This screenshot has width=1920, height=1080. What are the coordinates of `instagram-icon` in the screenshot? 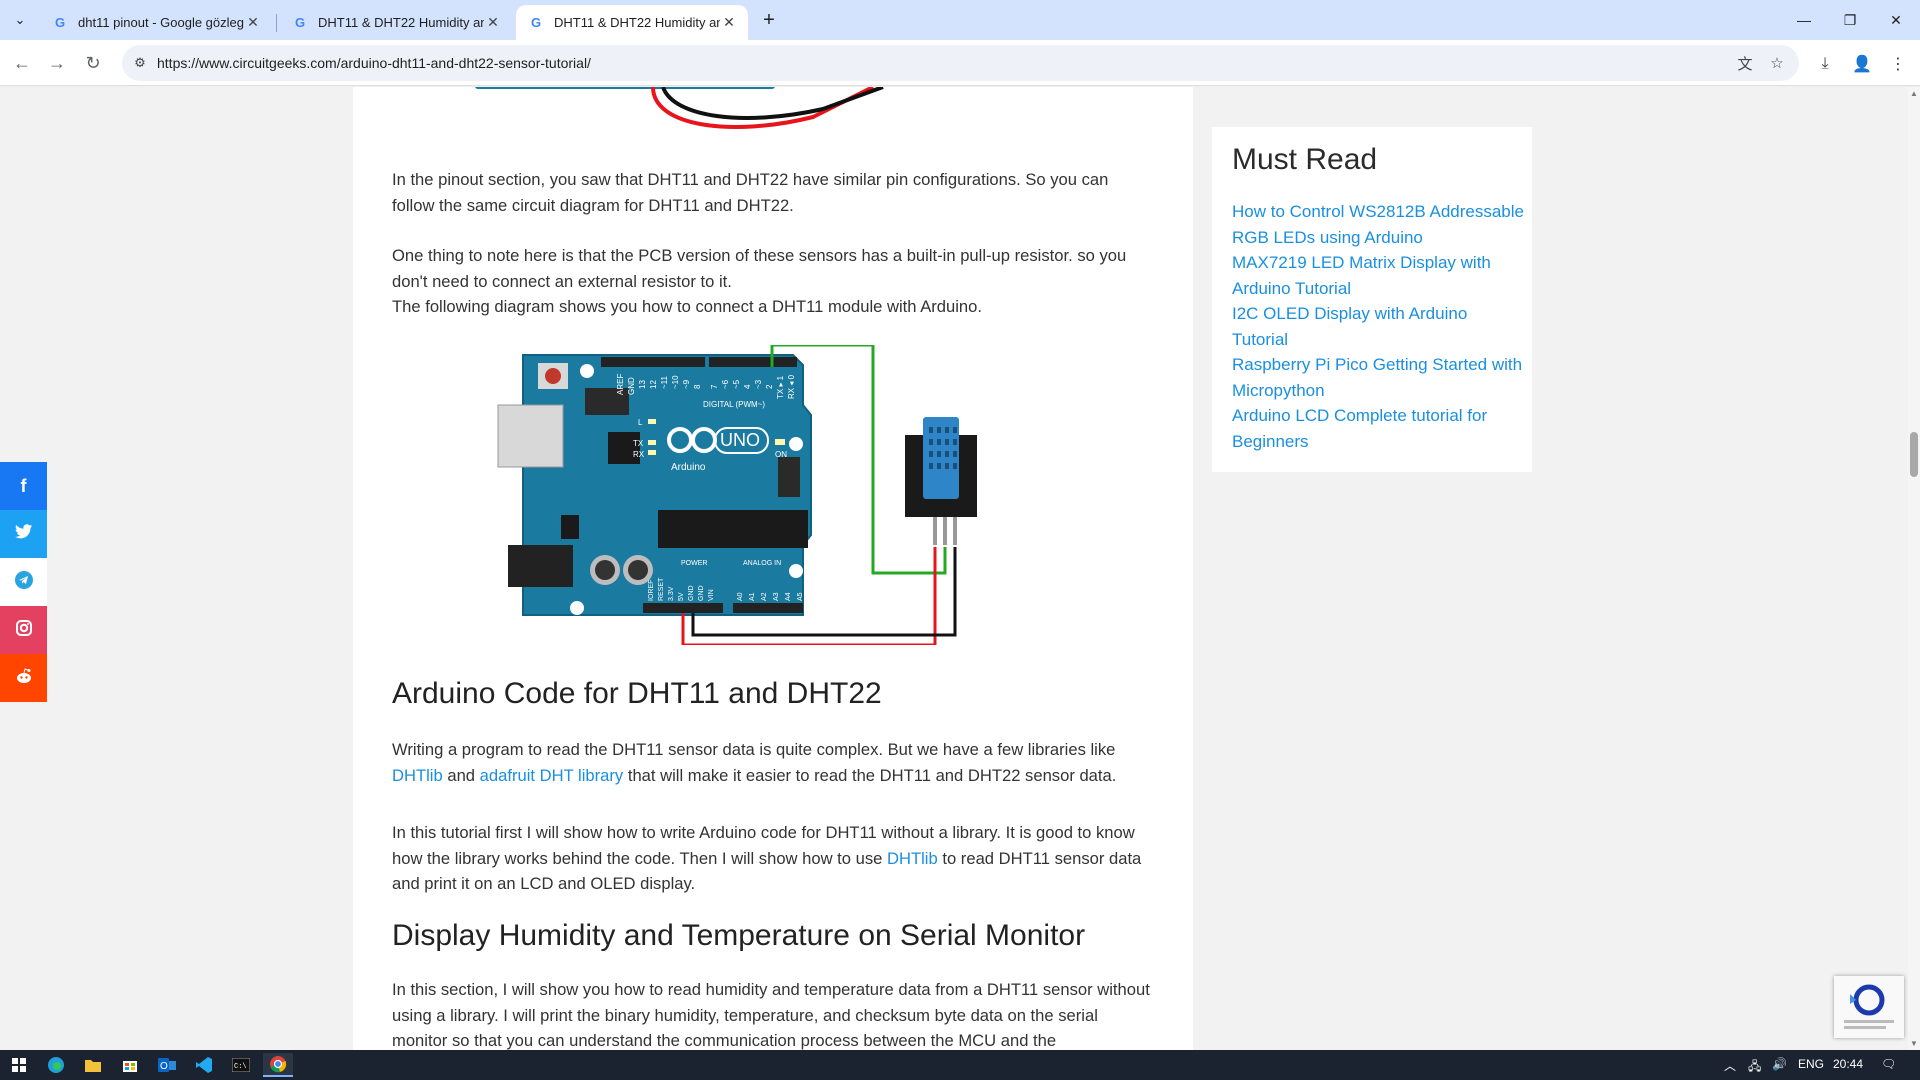 It's located at (23, 630).